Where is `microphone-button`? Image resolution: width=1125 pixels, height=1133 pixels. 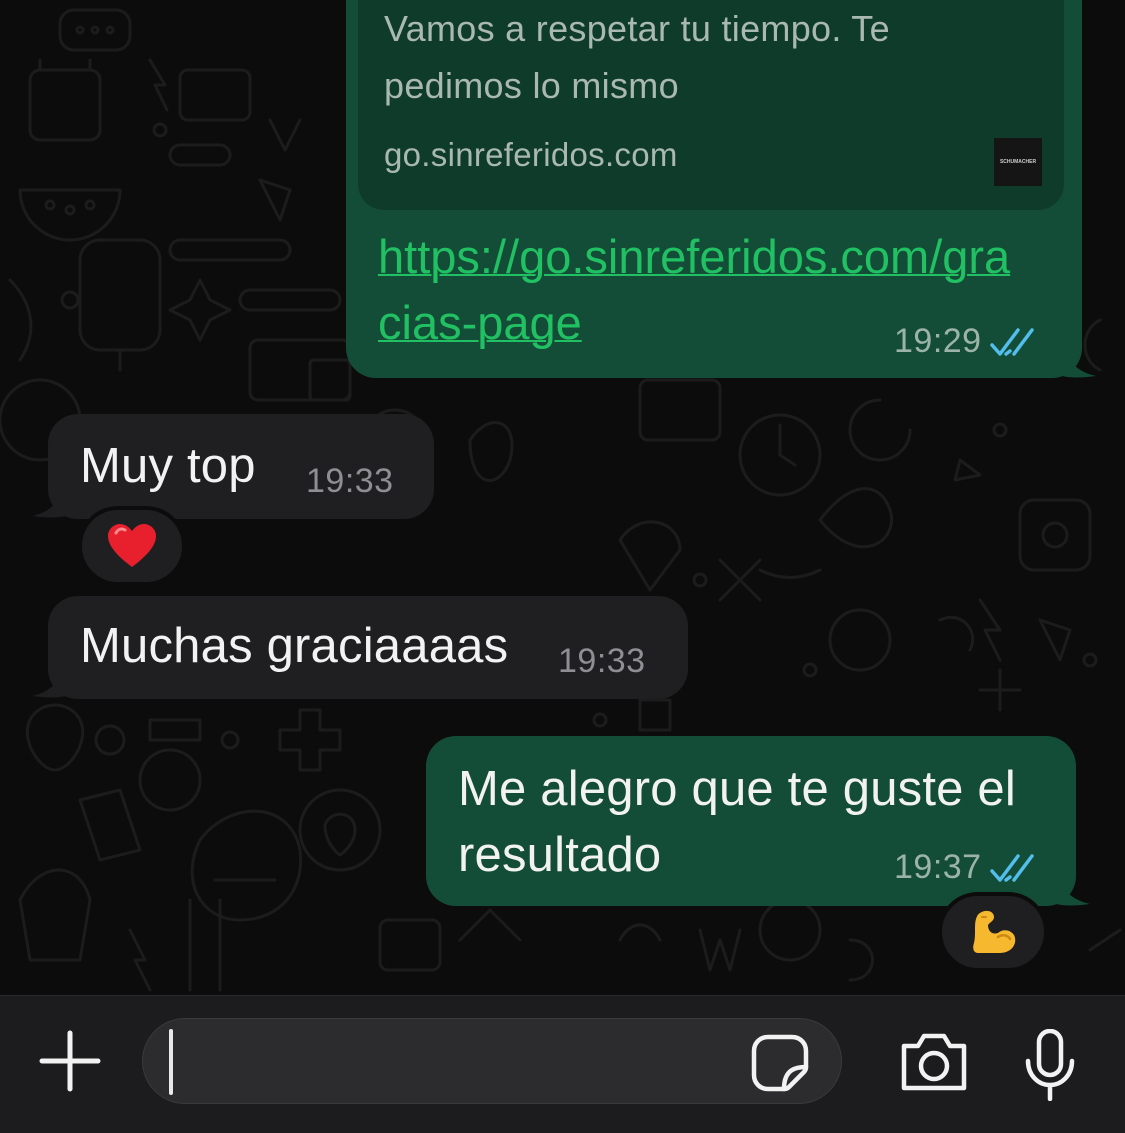
microphone-button is located at coordinates (1050, 1065).